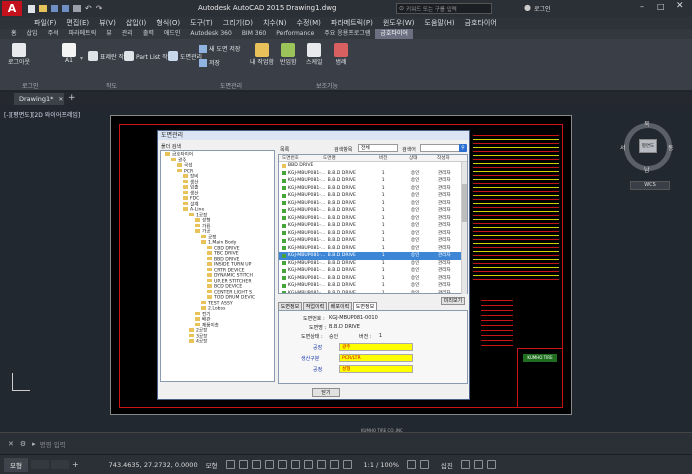 The width and height of the screenshot is (692, 474). I want to click on save-button: 저장, so click(209, 62).